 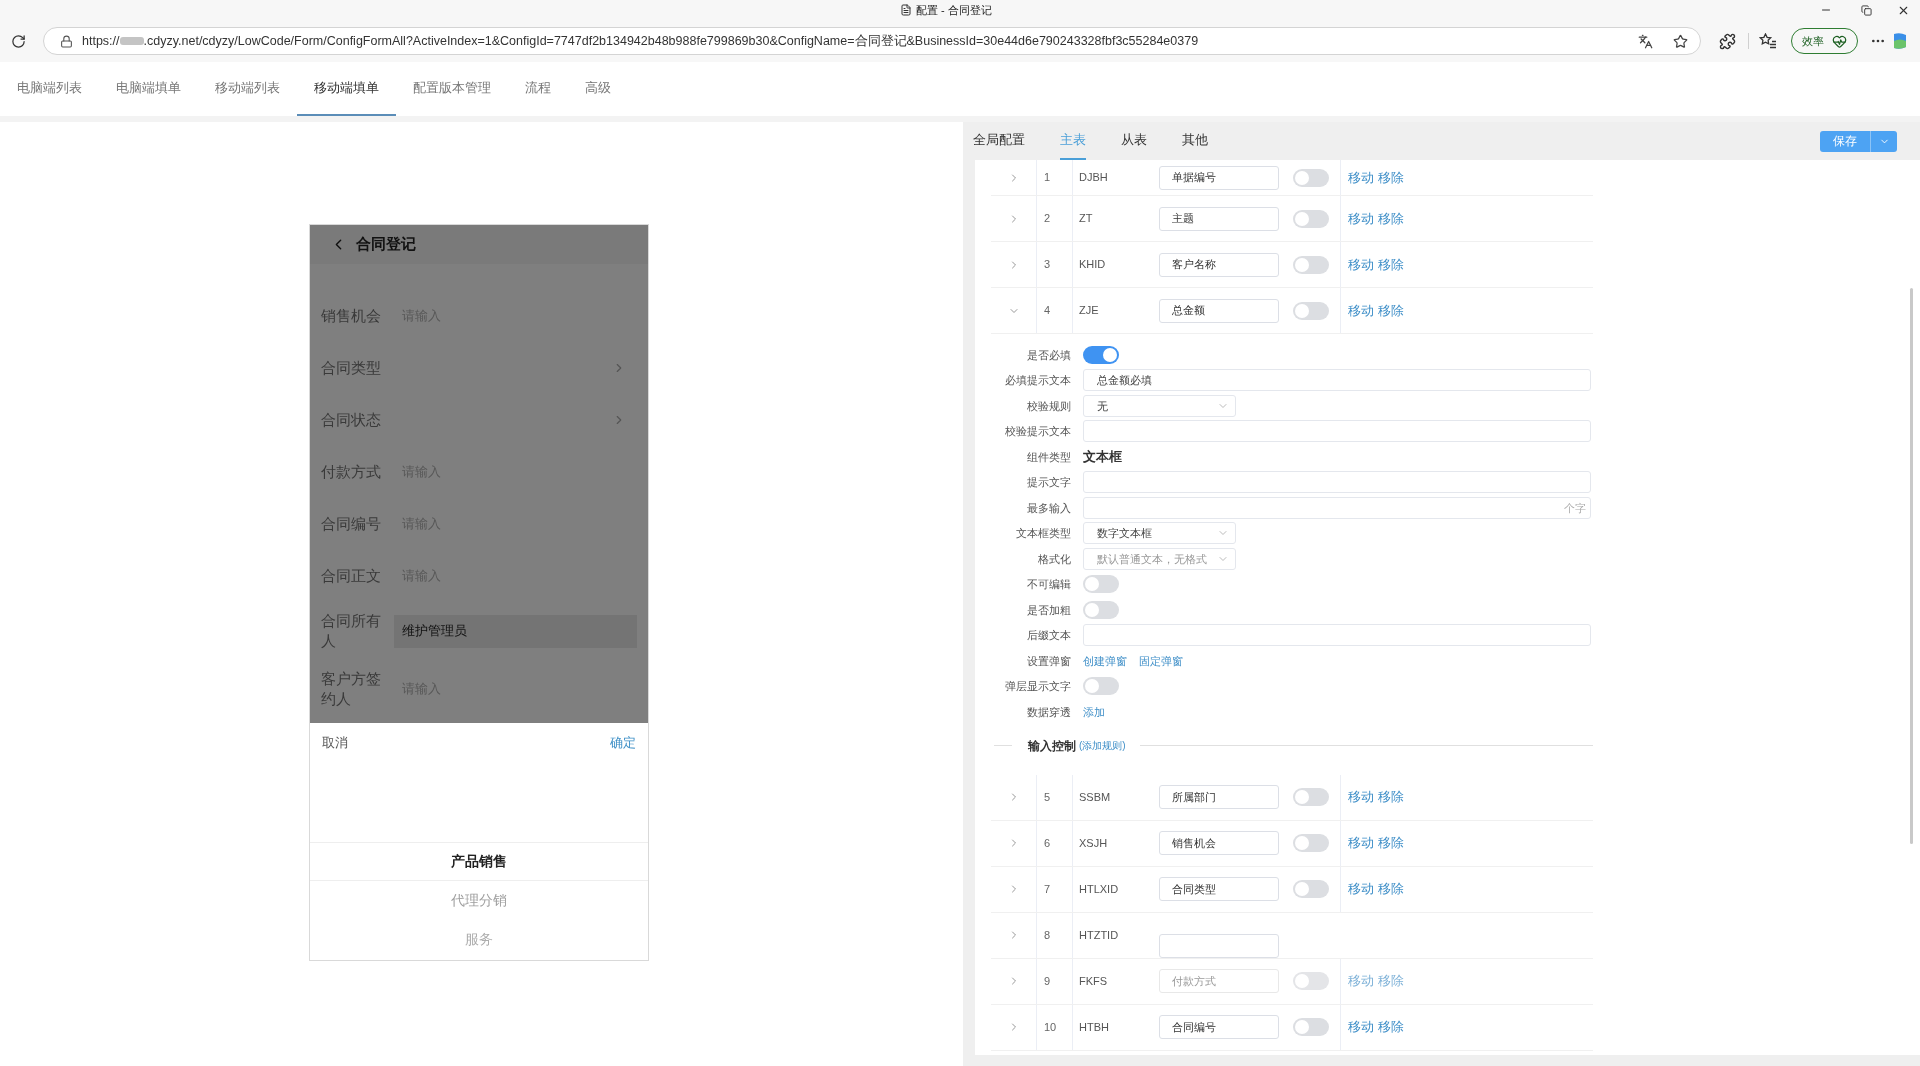 I want to click on nav-tab: 配置版本管理, so click(x=452, y=89).